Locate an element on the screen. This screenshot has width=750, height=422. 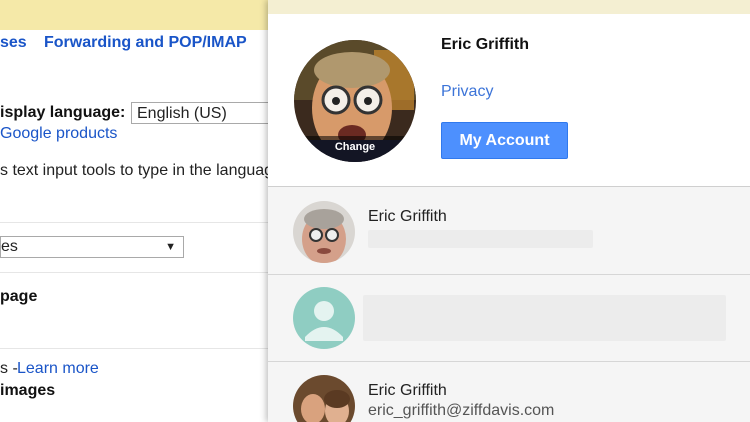
page-setting-label: page is located at coordinates (19, 296).